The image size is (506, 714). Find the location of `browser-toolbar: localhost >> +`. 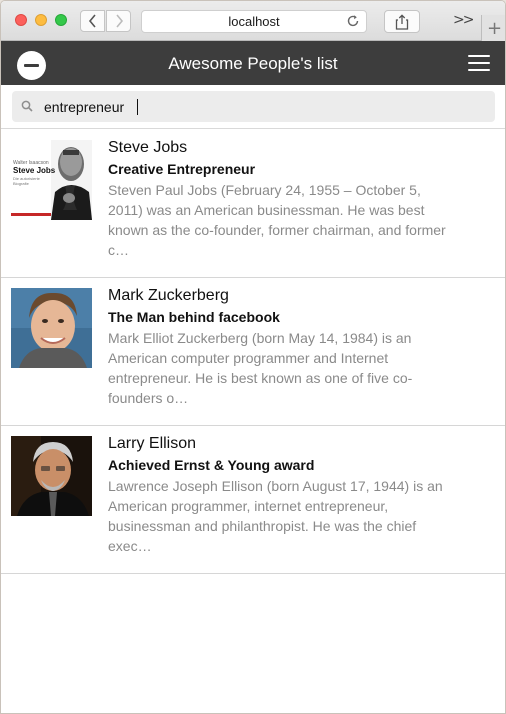

browser-toolbar: localhost >> + is located at coordinates (253, 21).